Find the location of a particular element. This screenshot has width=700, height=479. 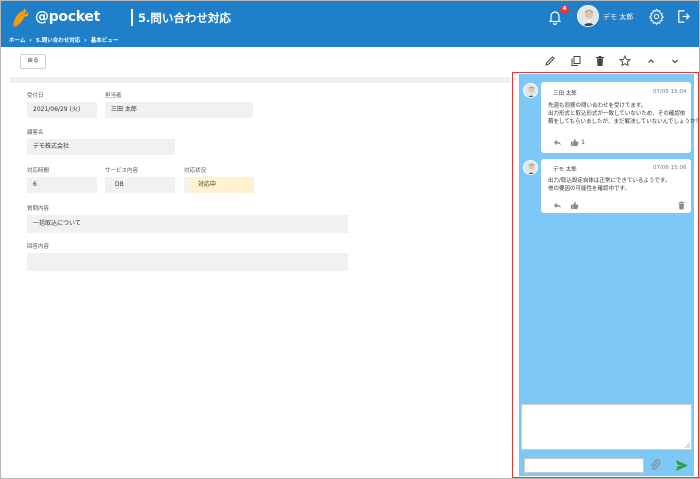

customer-label: 顧客名 is located at coordinates (35, 133).